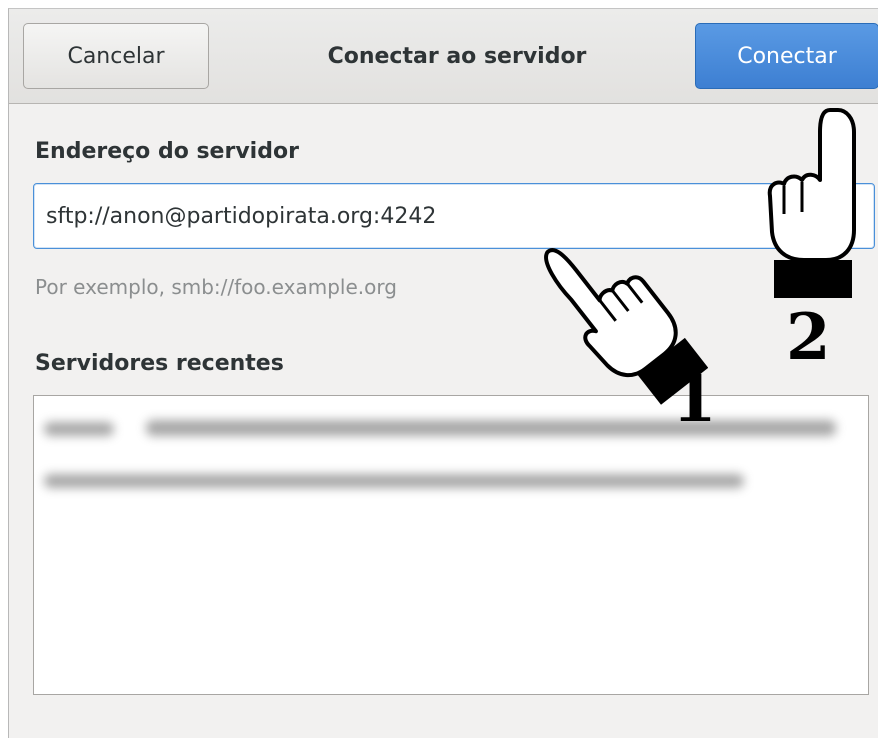 This screenshot has width=878, height=738. I want to click on recent-servers-label: Servidores recentes, so click(159, 363).